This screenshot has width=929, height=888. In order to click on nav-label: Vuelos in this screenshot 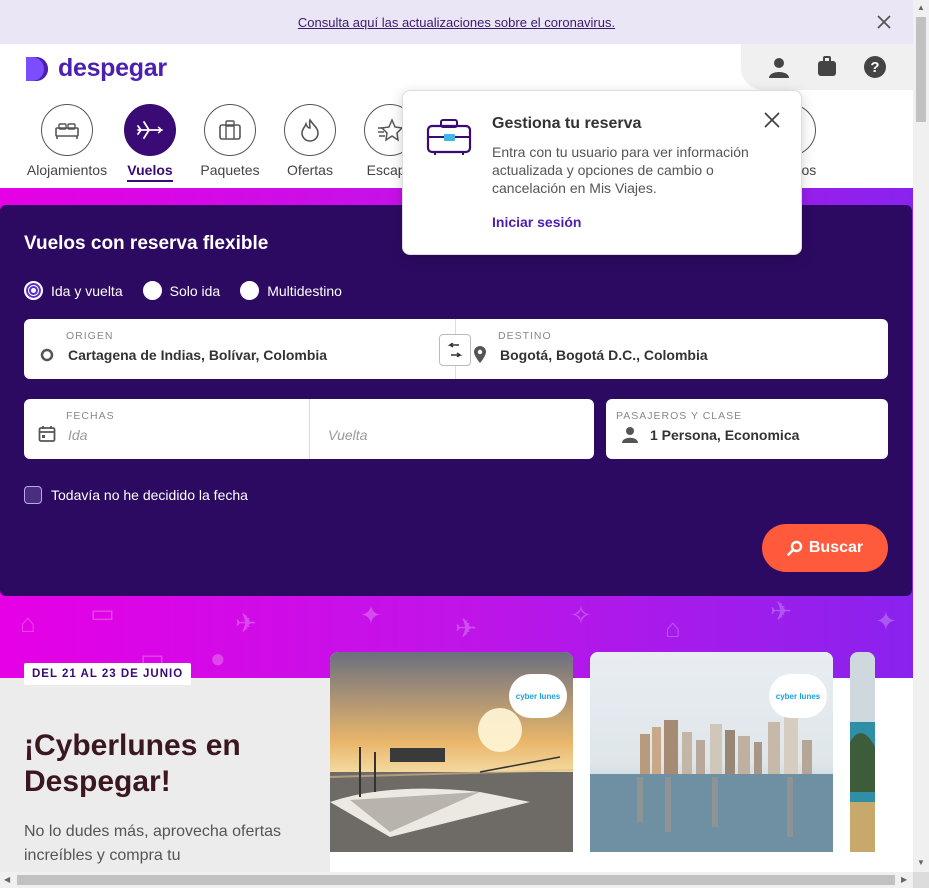, I will do `click(150, 172)`.